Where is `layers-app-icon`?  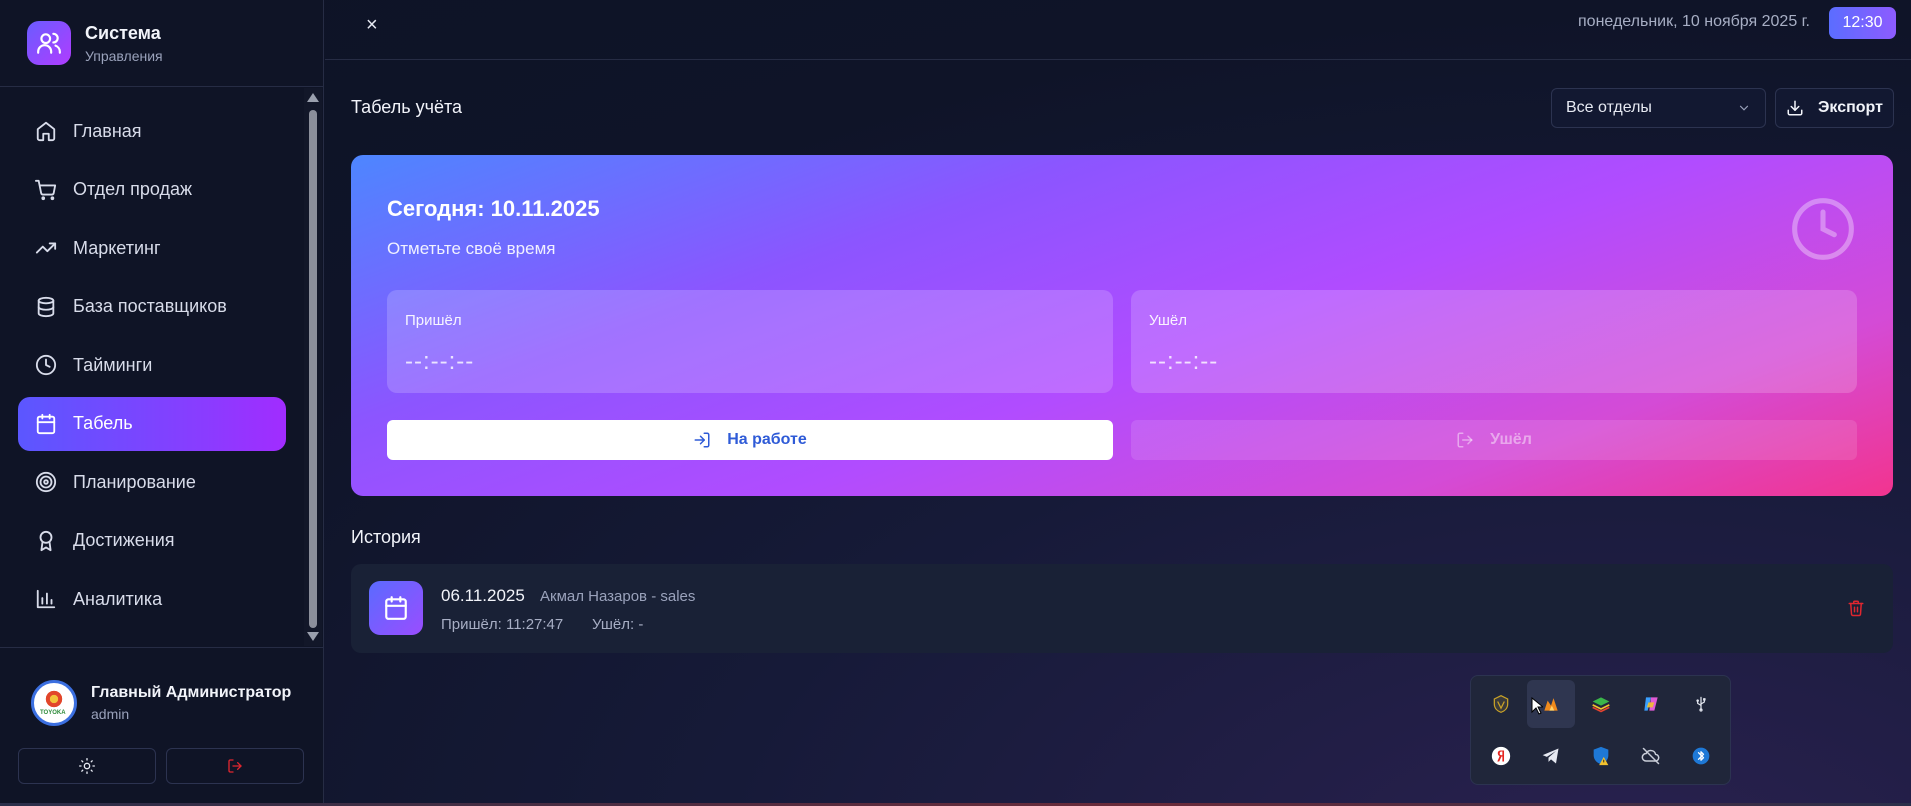
layers-app-icon is located at coordinates (1601, 704).